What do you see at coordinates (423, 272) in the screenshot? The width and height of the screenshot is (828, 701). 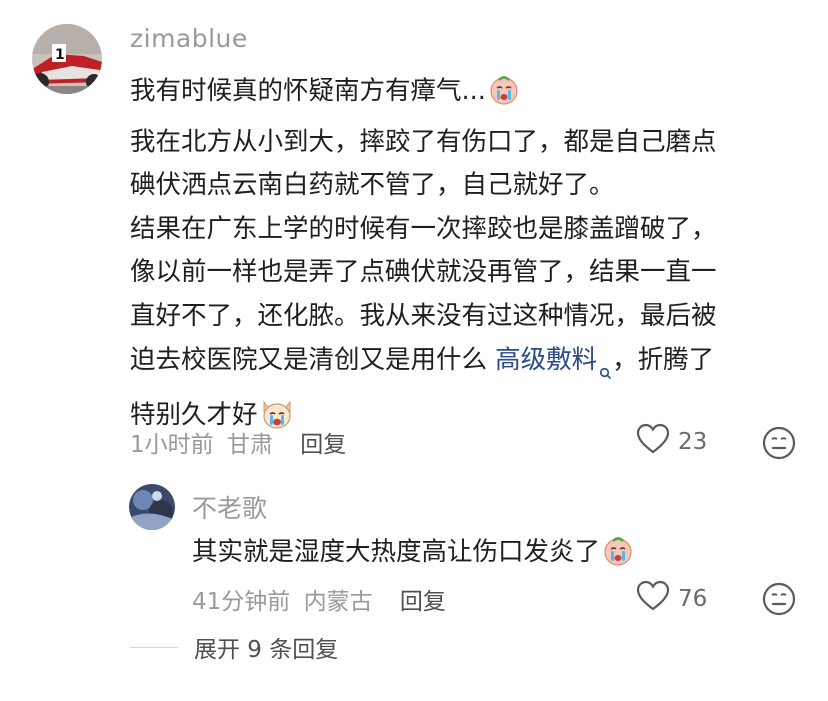 I see `comment-line: 像以前一样也是弄了点碘伏就没再管了，结果一直一` at bounding box center [423, 272].